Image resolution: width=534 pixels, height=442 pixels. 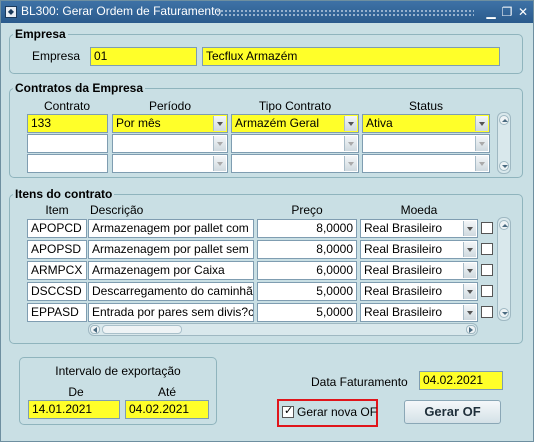 What do you see at coordinates (171, 312) in the screenshot?
I see `descricao-field: Entrada por pares sem divis?c` at bounding box center [171, 312].